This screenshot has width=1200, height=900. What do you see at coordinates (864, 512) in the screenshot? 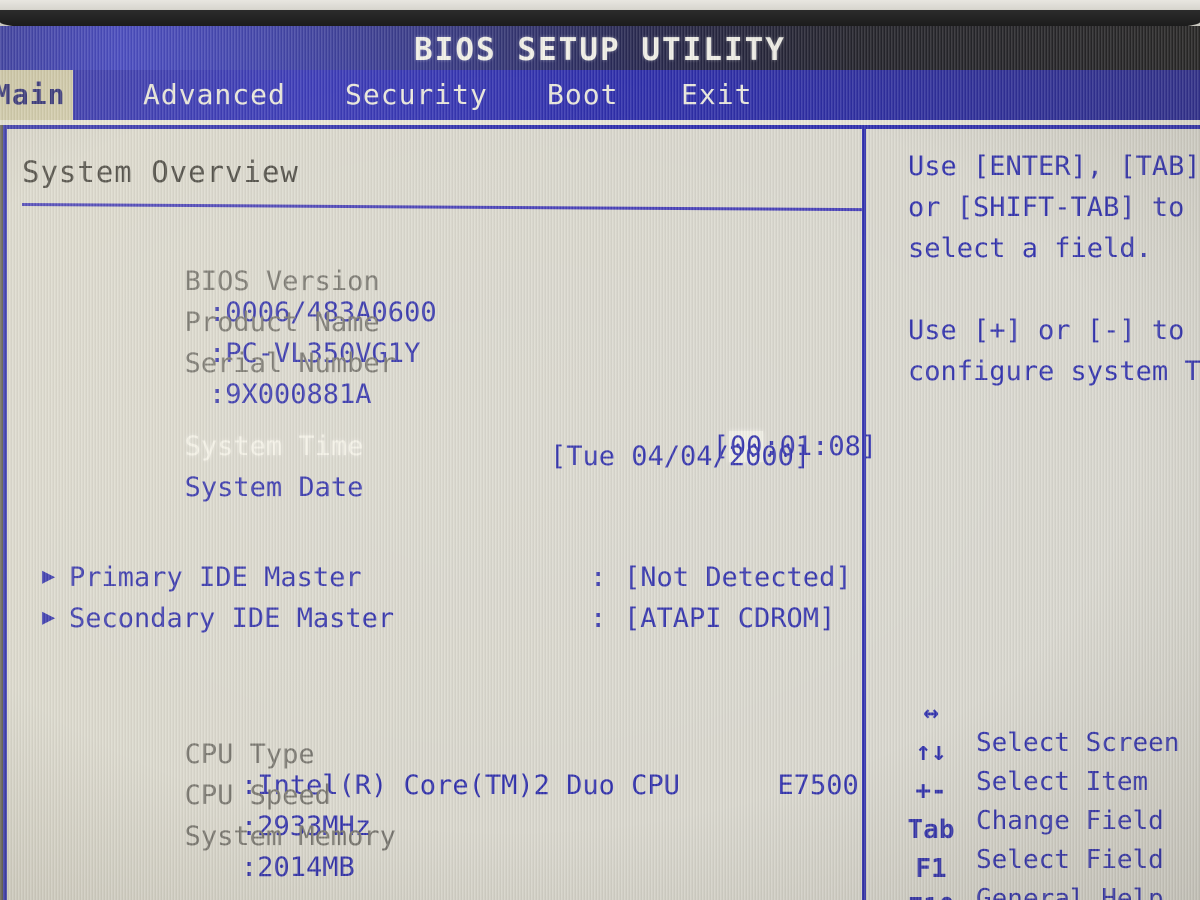
I see `pane-divider` at bounding box center [864, 512].